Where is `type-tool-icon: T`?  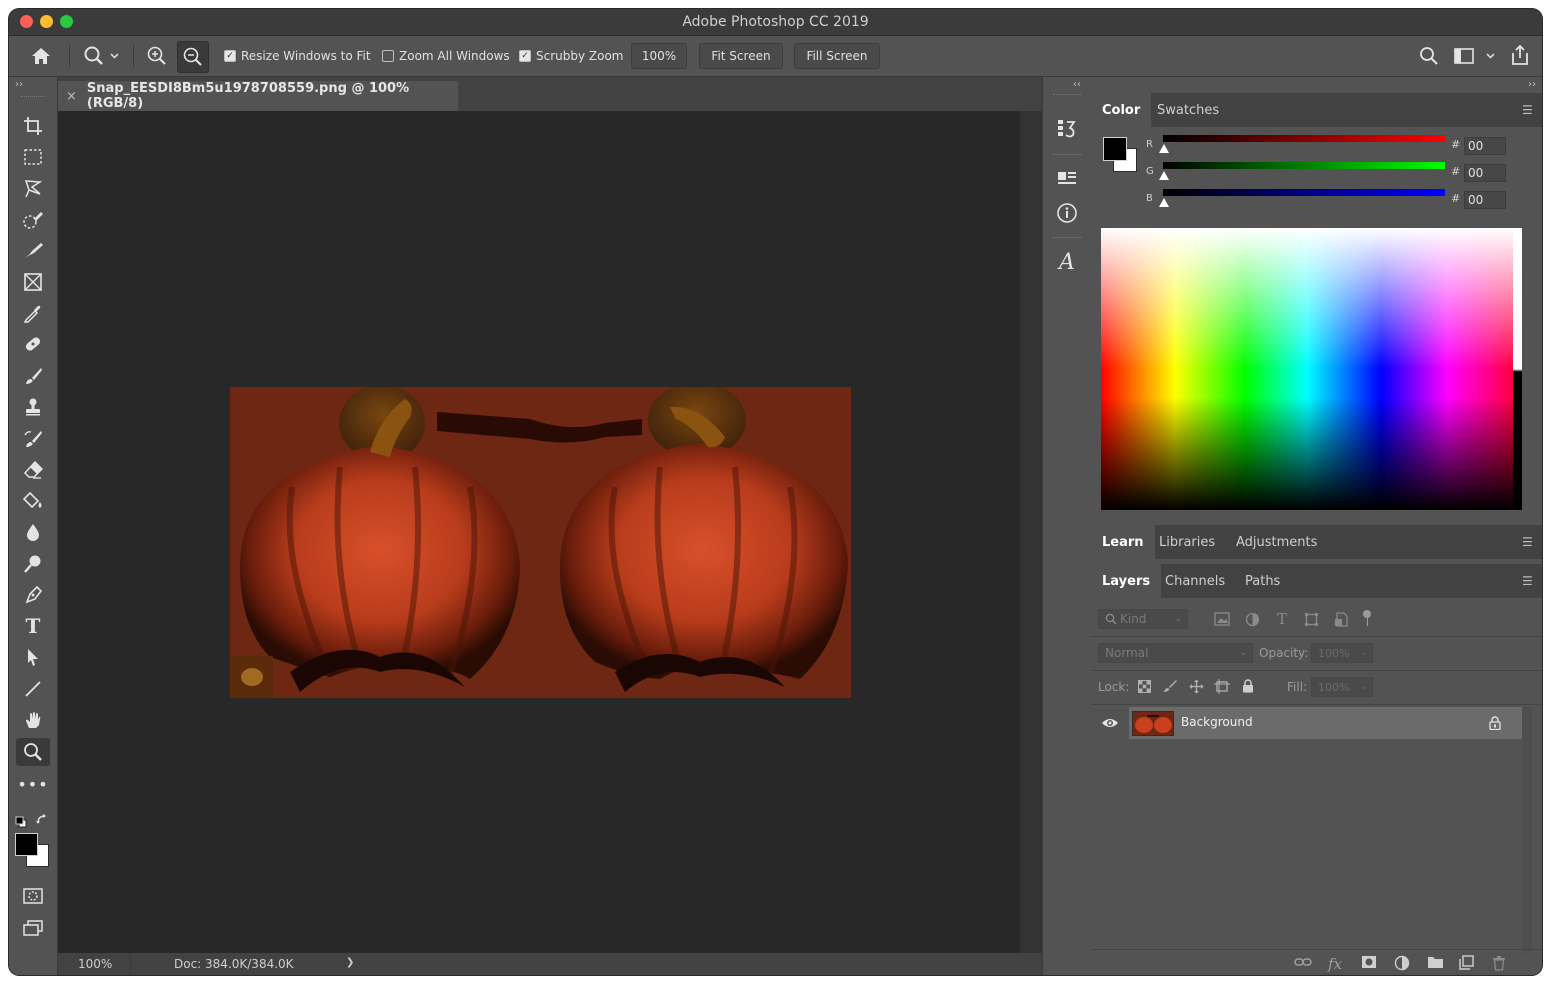 type-tool-icon: T is located at coordinates (33, 626).